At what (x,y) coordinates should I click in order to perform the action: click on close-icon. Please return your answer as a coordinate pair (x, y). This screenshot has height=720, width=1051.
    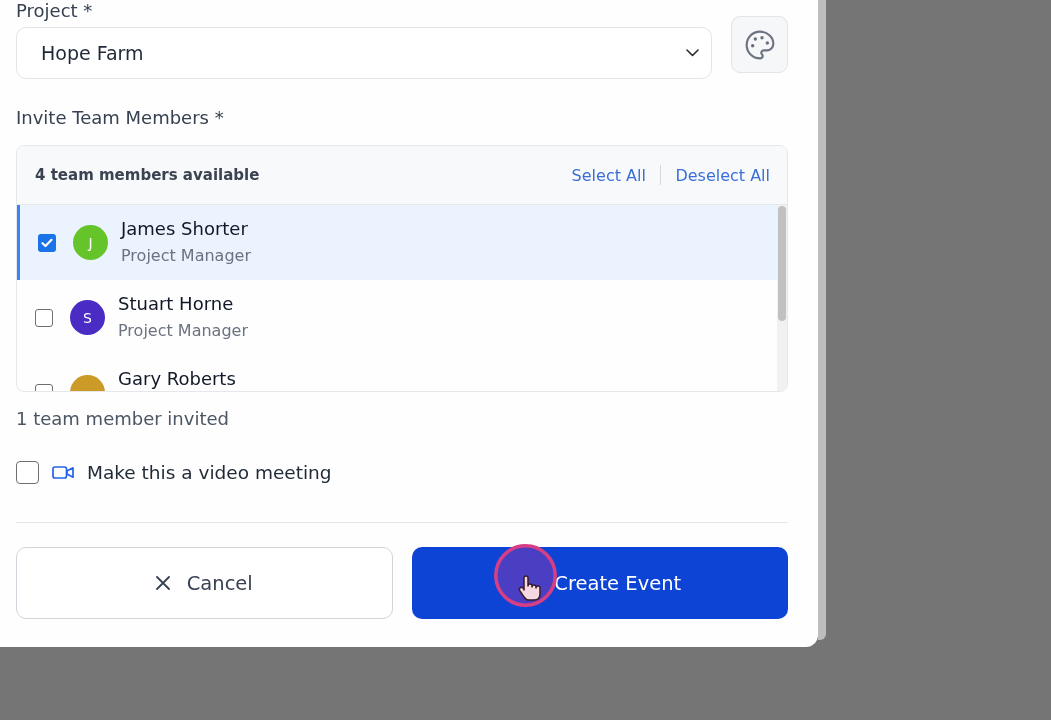
    Looking at the image, I should click on (162, 583).